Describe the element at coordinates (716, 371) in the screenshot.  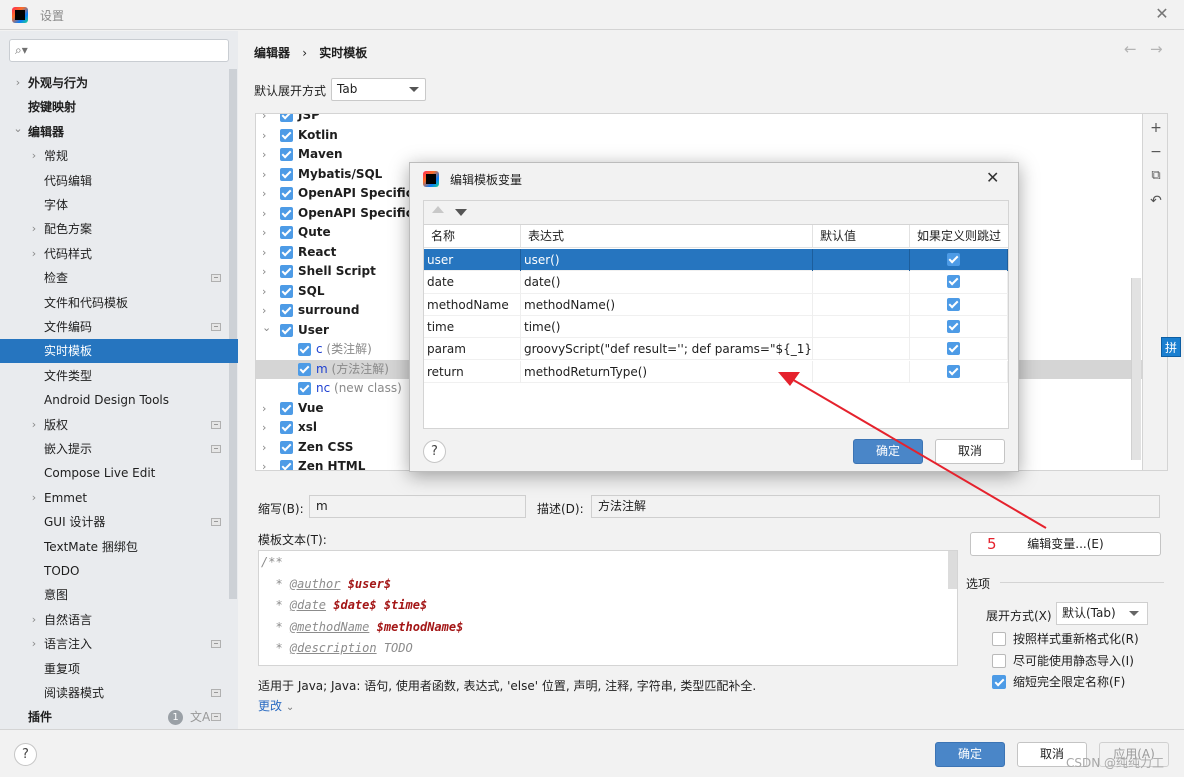
I see `variable-row: return methodReturnType()` at that location.